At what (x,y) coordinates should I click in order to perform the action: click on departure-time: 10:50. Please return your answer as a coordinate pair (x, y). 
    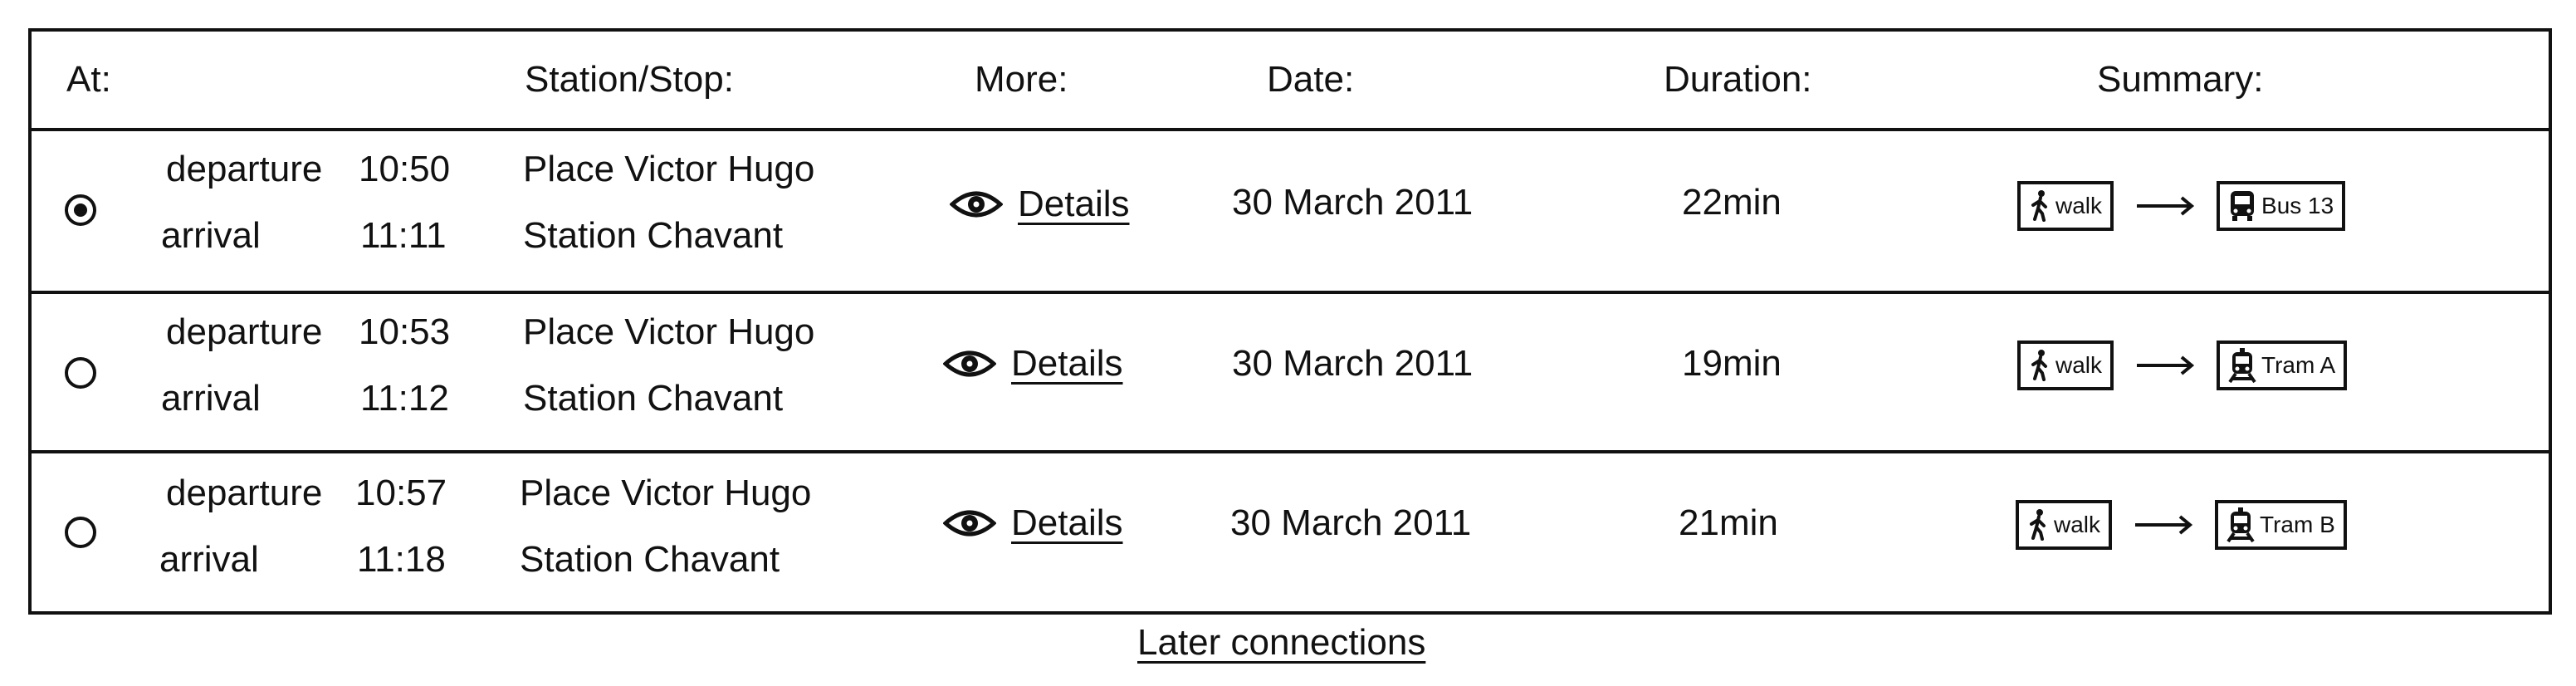
    Looking at the image, I should click on (405, 169).